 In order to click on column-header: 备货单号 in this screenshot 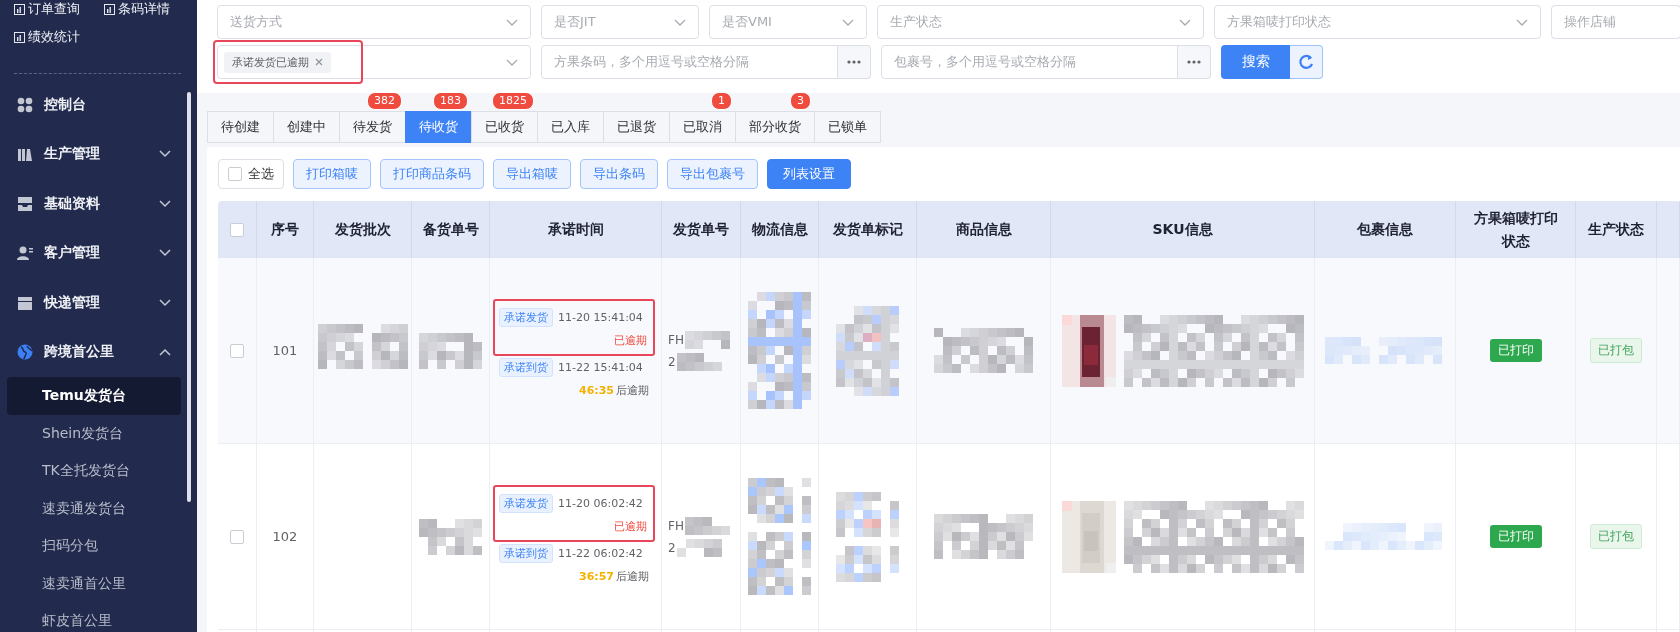, I will do `click(450, 230)`.